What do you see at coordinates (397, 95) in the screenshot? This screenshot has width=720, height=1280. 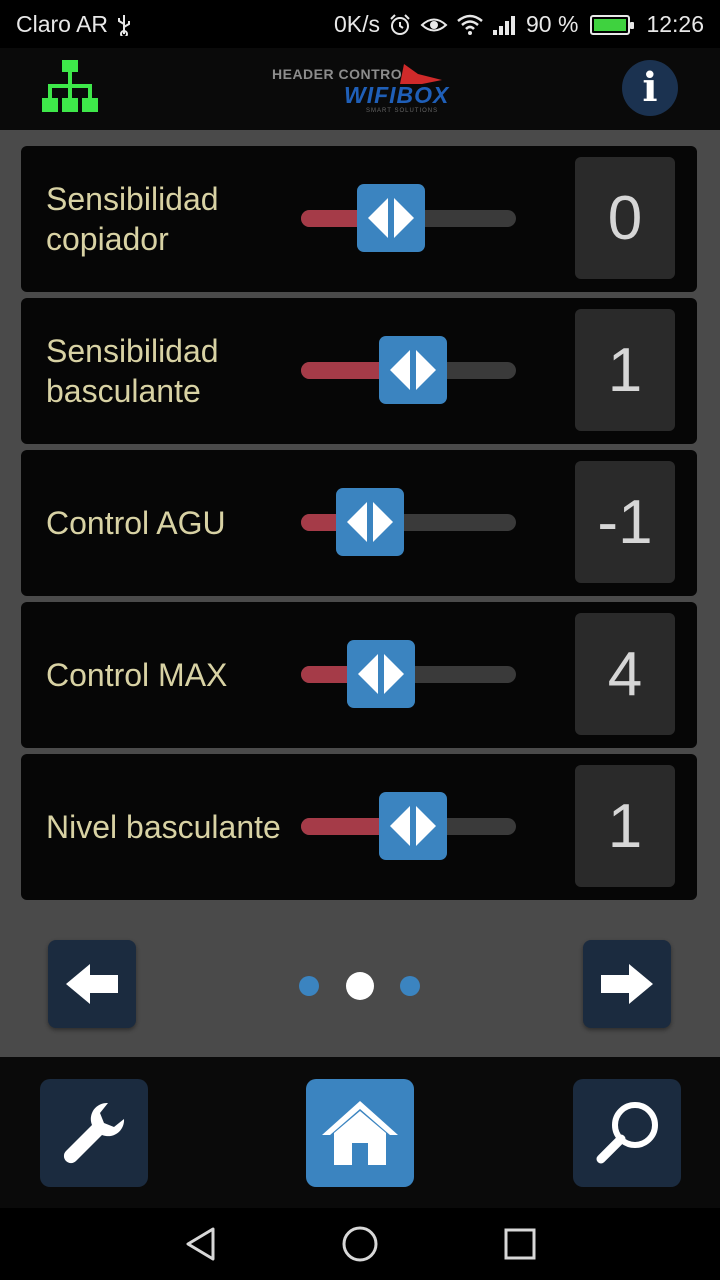 I see `logo-brand-text: WIFIBOX` at bounding box center [397, 95].